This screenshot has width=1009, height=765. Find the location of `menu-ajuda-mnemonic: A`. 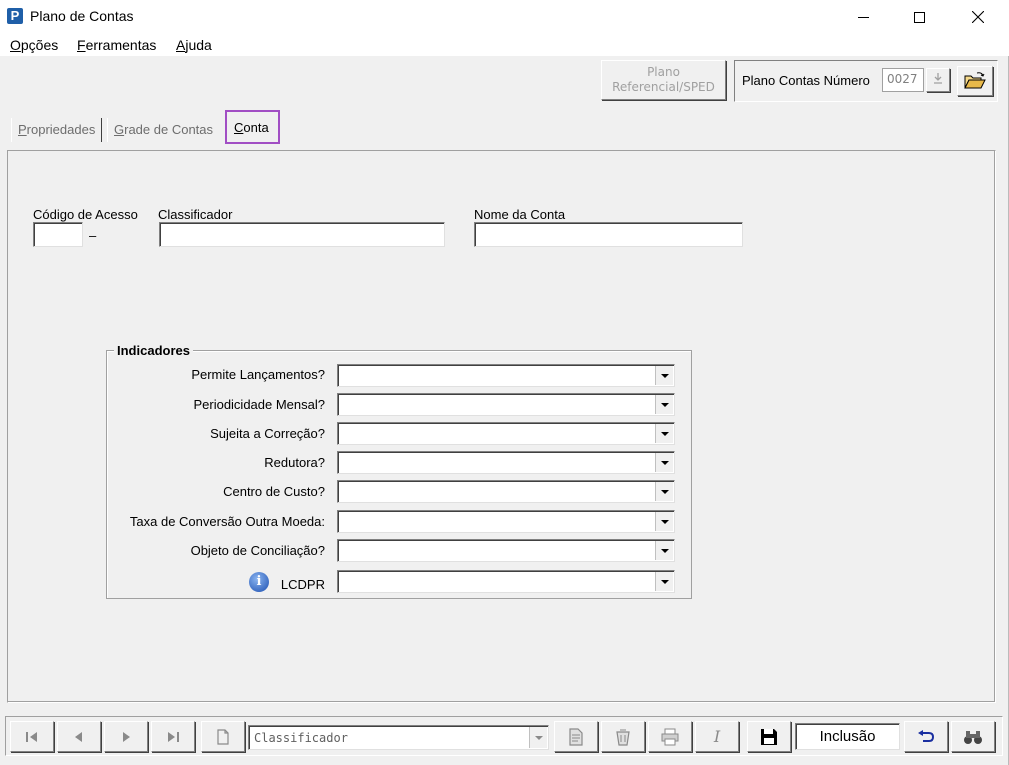

menu-ajuda-mnemonic: A is located at coordinates (181, 45).